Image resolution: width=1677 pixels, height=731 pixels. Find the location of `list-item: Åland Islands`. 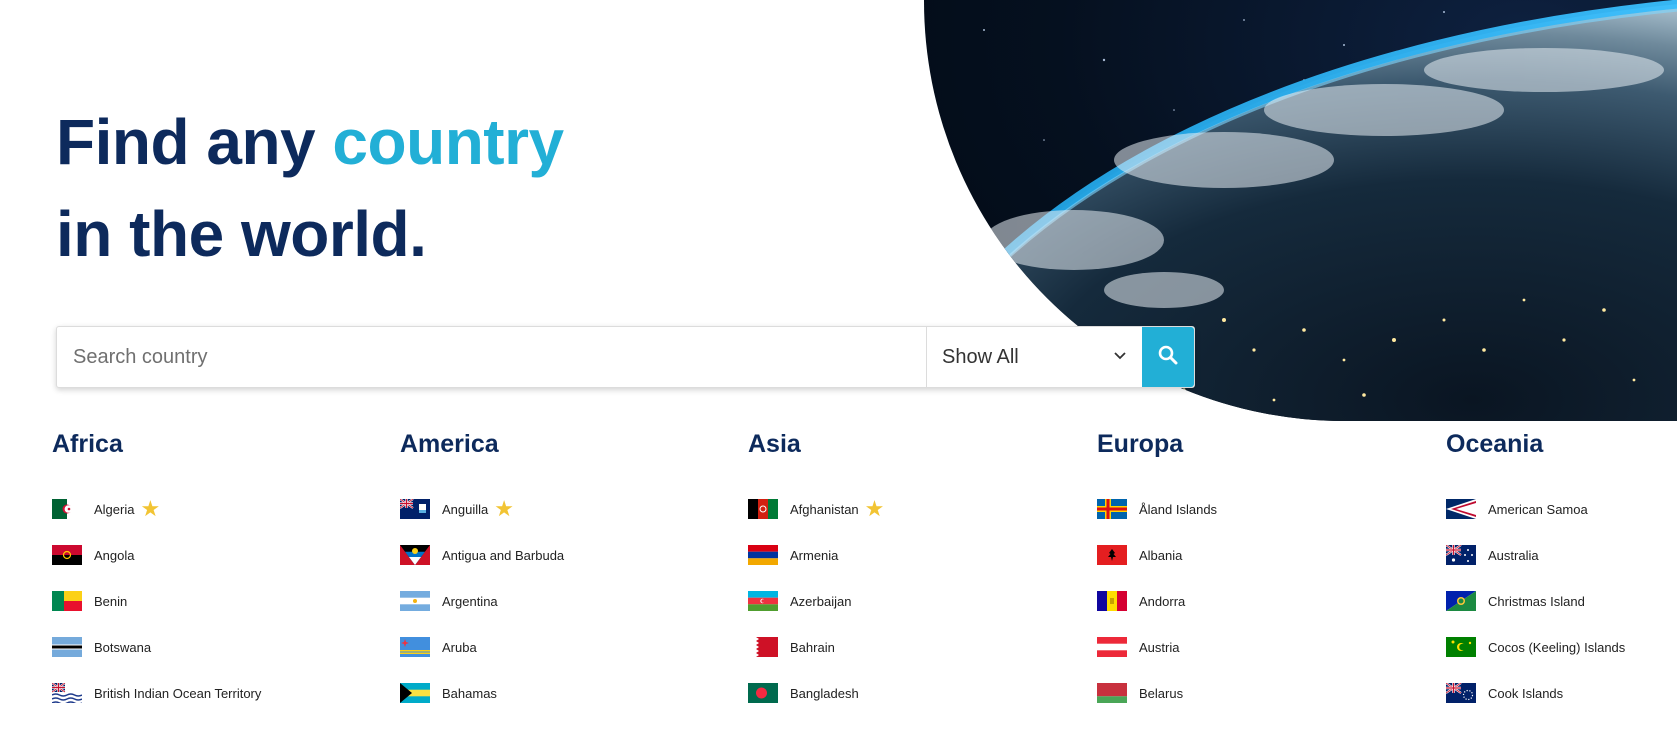

list-item: Åland Islands is located at coordinates (1262, 509).